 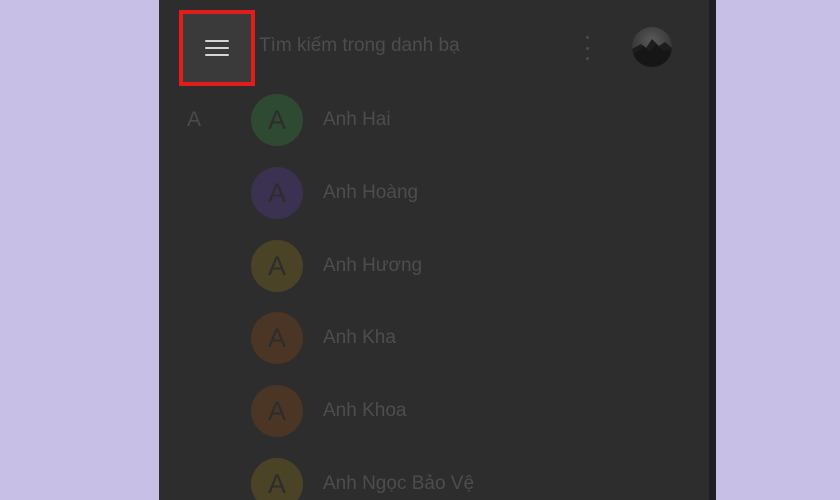 I want to click on profile-avatar, so click(x=652, y=47).